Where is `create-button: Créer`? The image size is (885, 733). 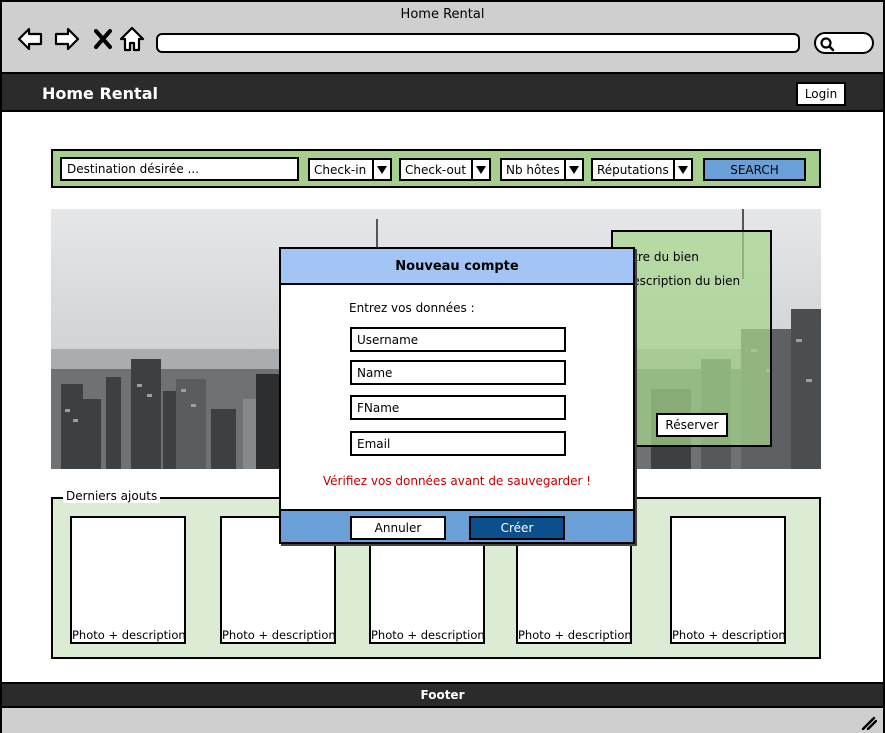
create-button: Créer is located at coordinates (517, 528).